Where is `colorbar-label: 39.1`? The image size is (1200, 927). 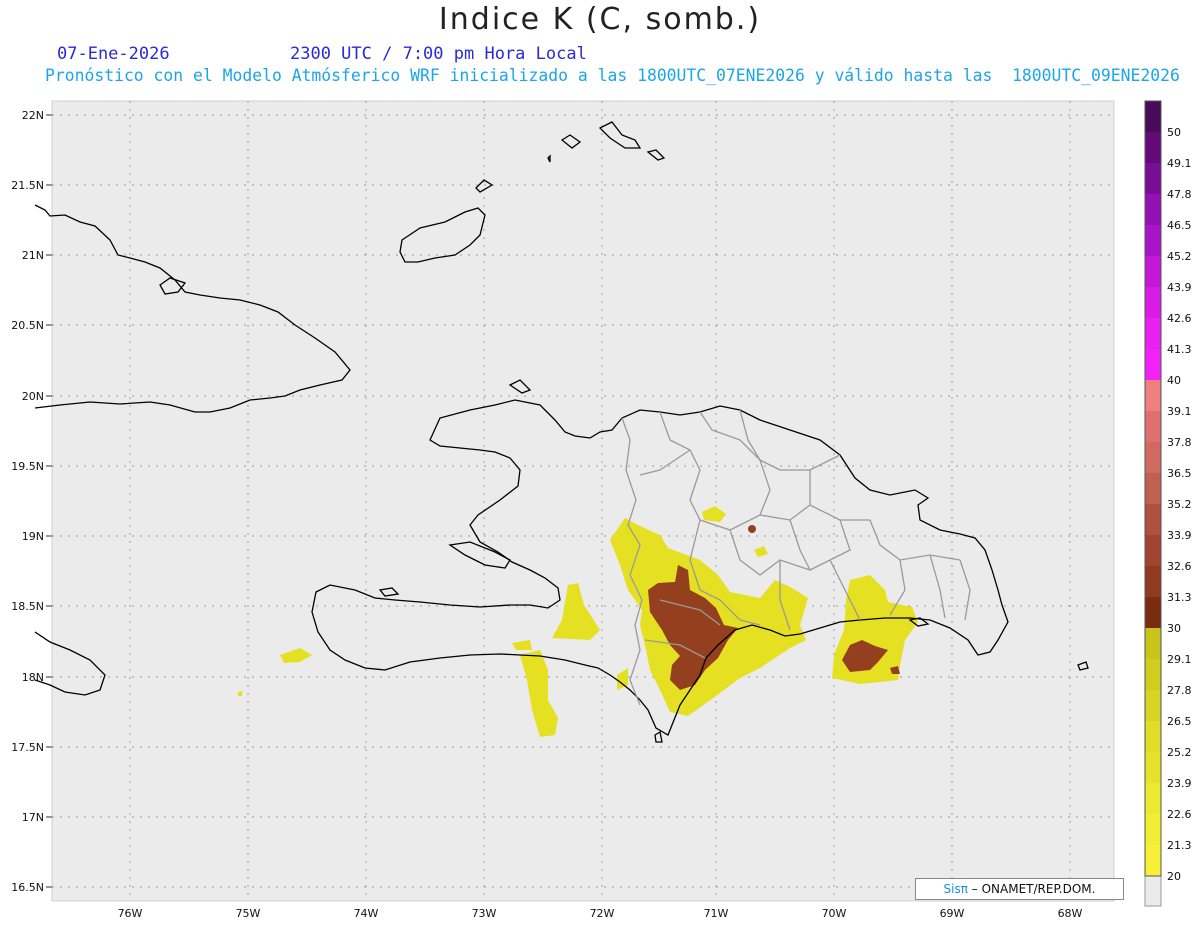
colorbar-label: 39.1 is located at coordinates (1179, 411).